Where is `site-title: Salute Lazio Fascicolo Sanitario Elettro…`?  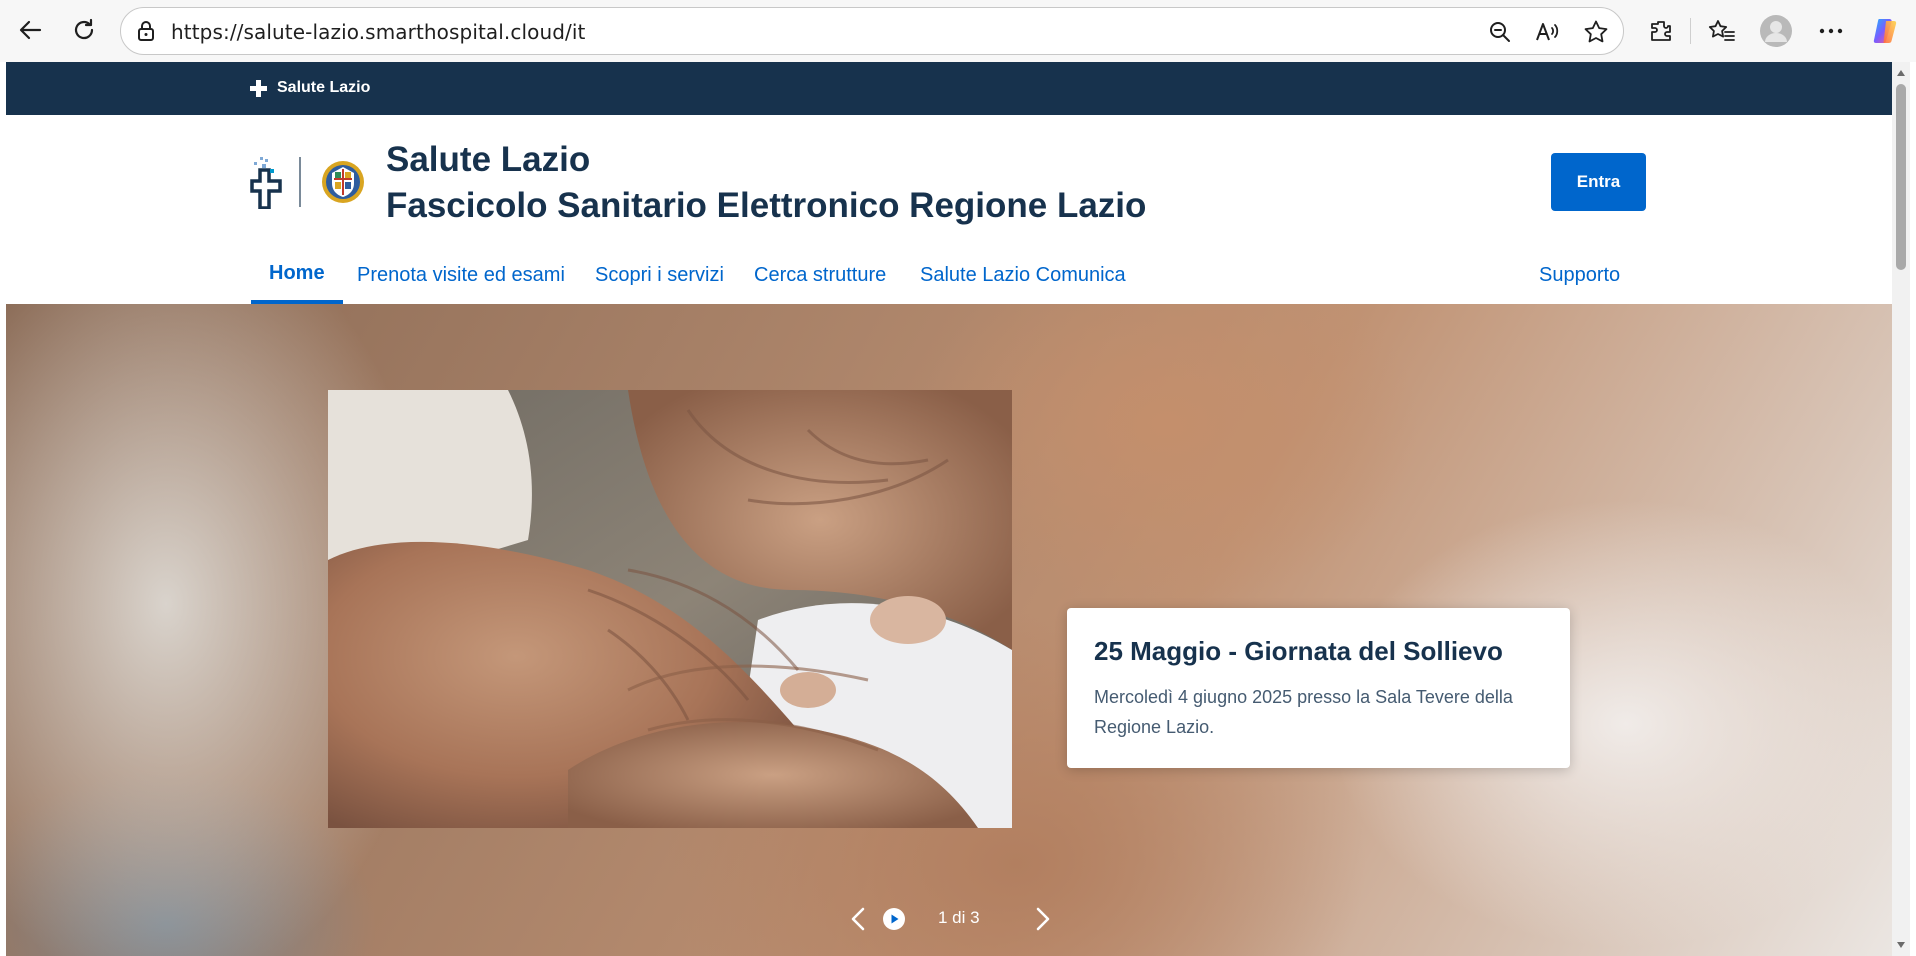 site-title: Salute Lazio Fascicolo Sanitario Elettro… is located at coordinates (766, 183).